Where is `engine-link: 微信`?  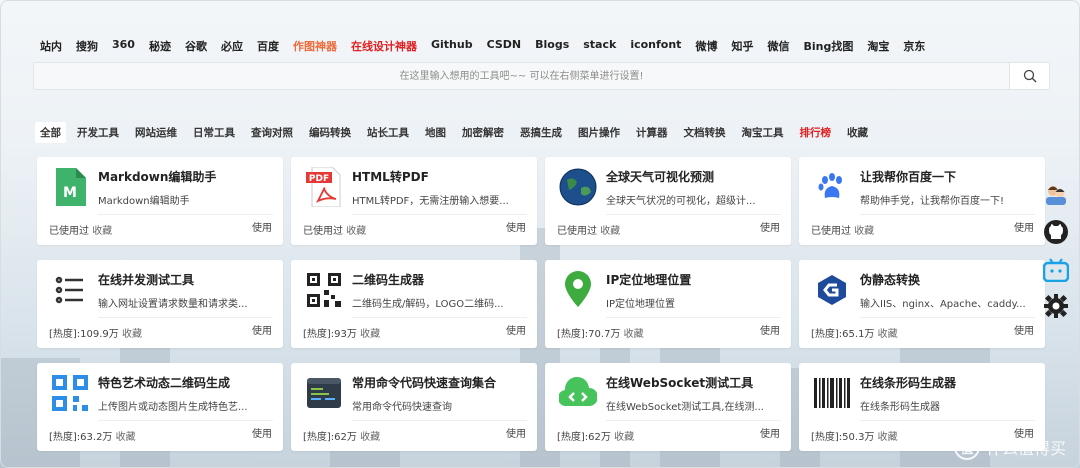
engine-link: 微信 is located at coordinates (778, 46).